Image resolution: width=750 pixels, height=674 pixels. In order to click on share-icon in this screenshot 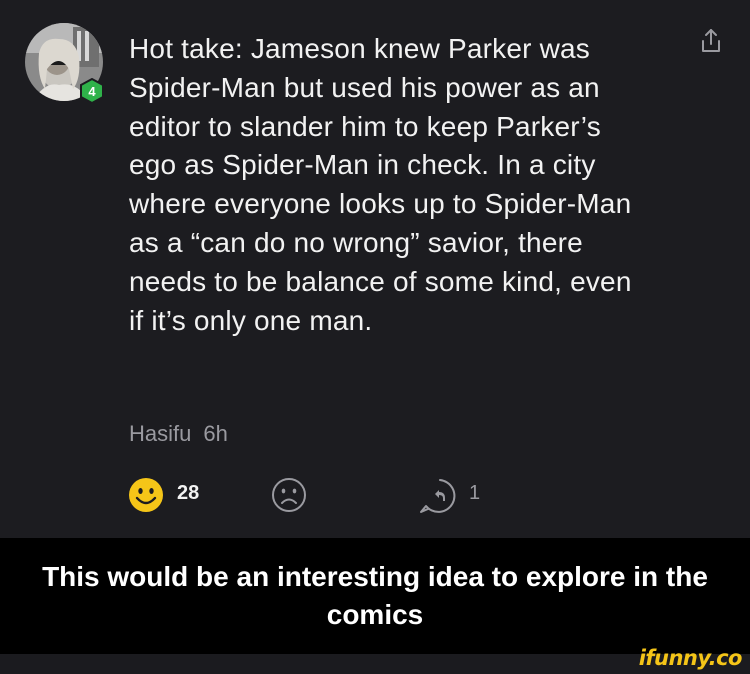, I will do `click(711, 41)`.